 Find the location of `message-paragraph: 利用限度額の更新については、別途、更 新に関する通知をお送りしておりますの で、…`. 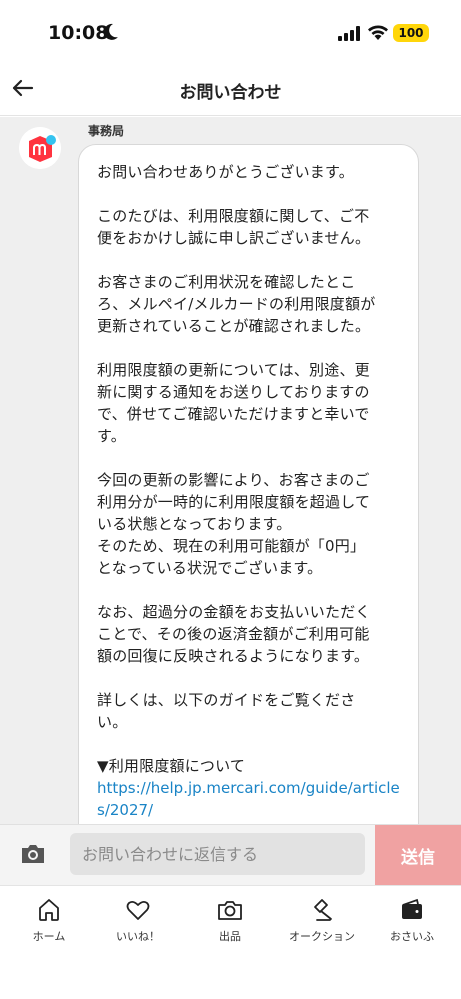

message-paragraph: 利用限度額の更新については、別途、更 新に関する通知をお送りしておりますの で、… is located at coordinates (233, 403).